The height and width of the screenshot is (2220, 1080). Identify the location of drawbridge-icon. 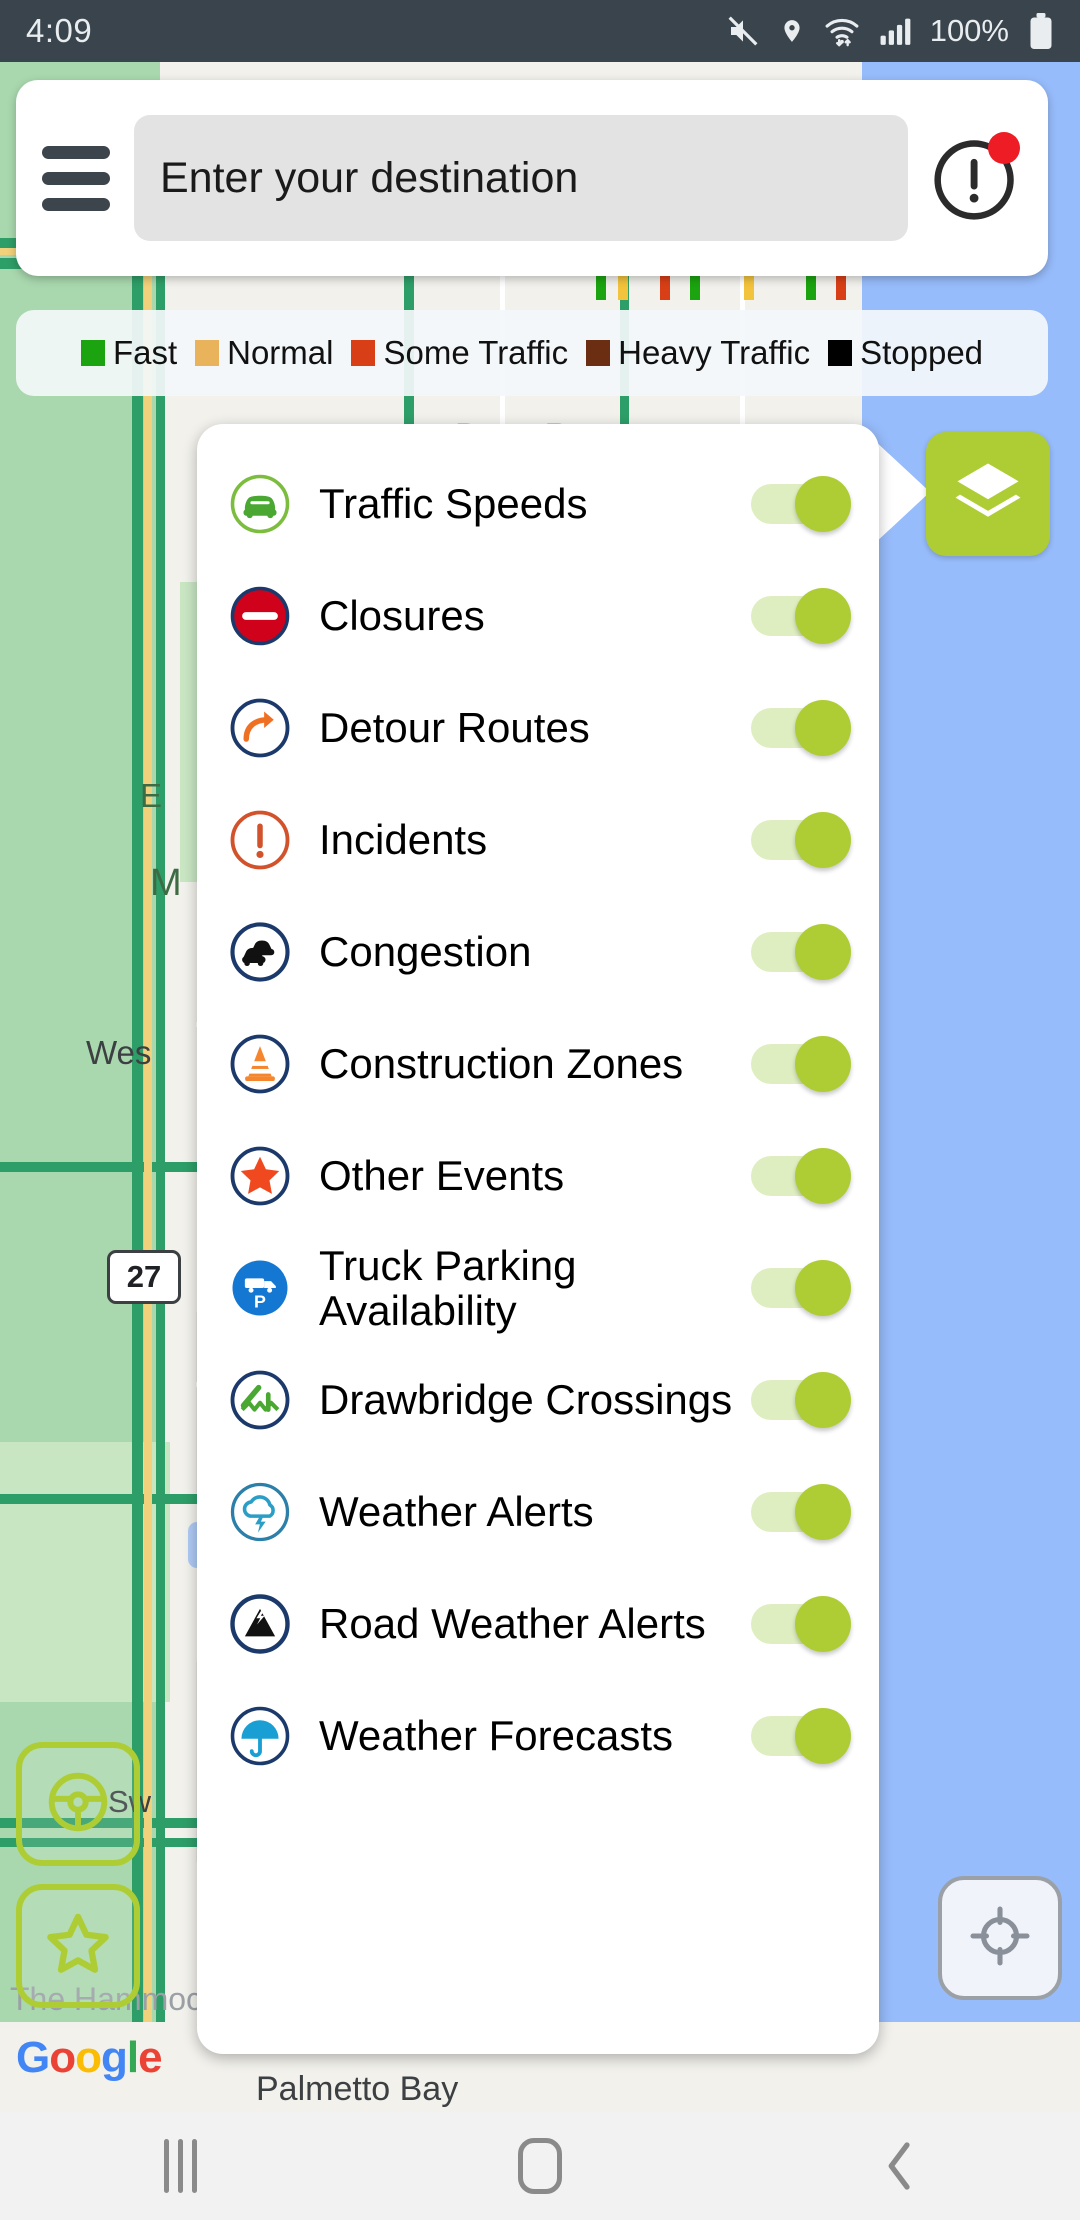
(260, 1400).